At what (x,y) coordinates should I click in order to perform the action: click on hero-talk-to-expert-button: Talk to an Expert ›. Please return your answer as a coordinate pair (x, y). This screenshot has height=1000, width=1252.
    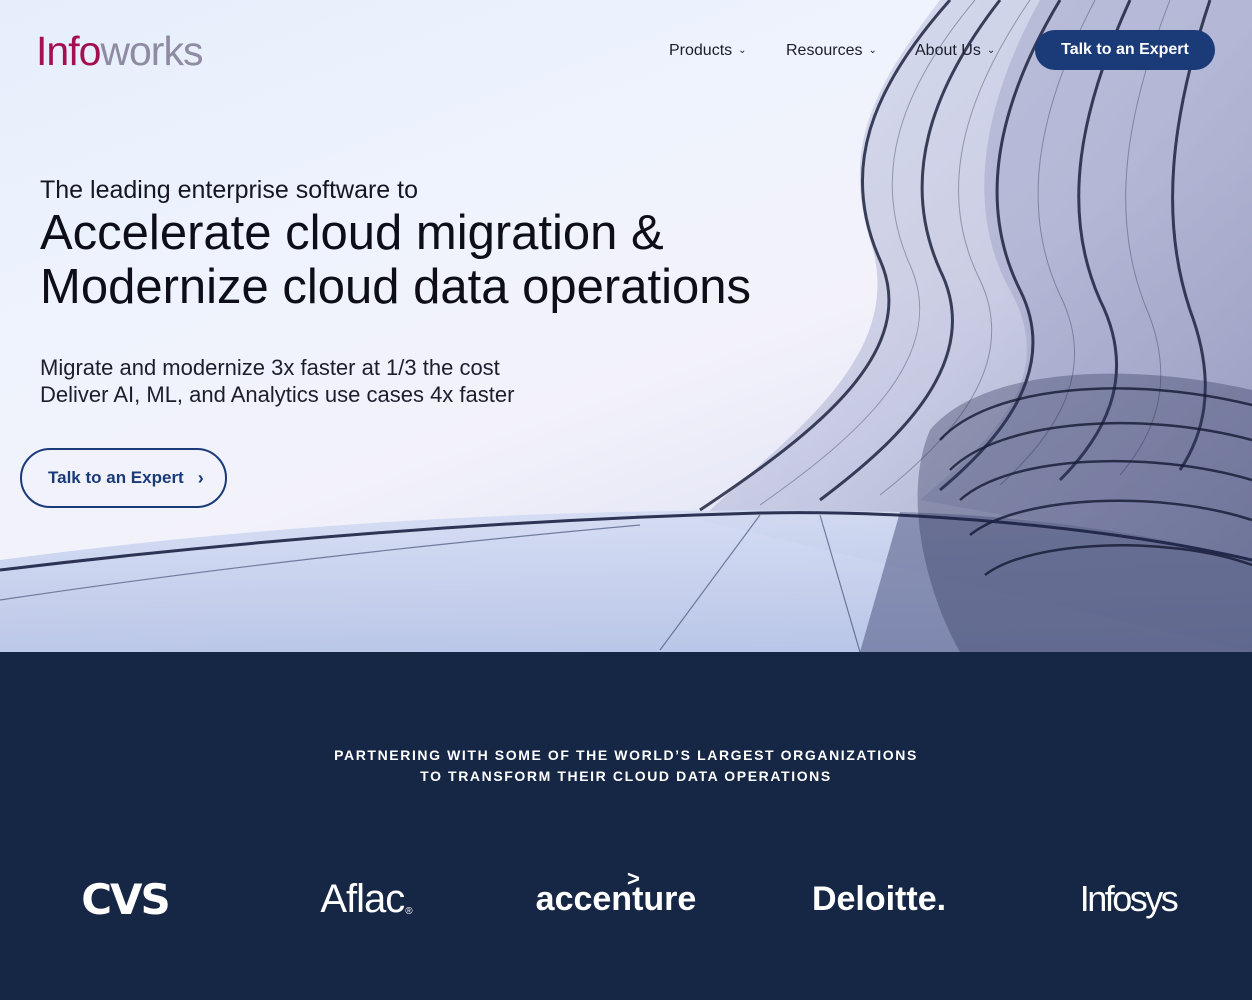
    Looking at the image, I should click on (123, 478).